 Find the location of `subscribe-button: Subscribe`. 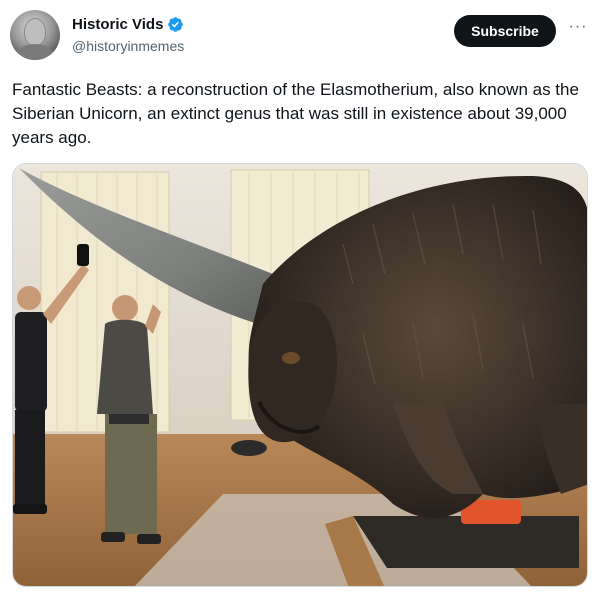

subscribe-button: Subscribe is located at coordinates (505, 31).